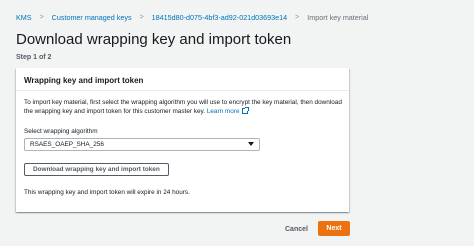  I want to click on panel-title: Wrapping key and import token, so click(84, 80).